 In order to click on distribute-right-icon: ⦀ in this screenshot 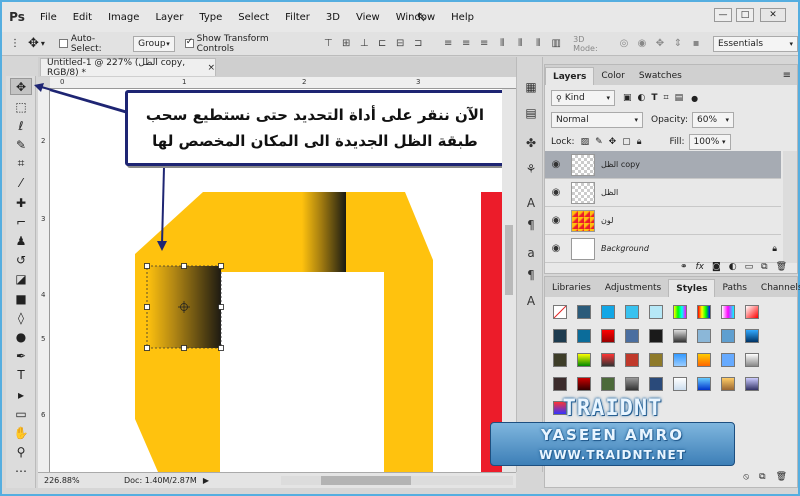, I will do `click(538, 44)`.